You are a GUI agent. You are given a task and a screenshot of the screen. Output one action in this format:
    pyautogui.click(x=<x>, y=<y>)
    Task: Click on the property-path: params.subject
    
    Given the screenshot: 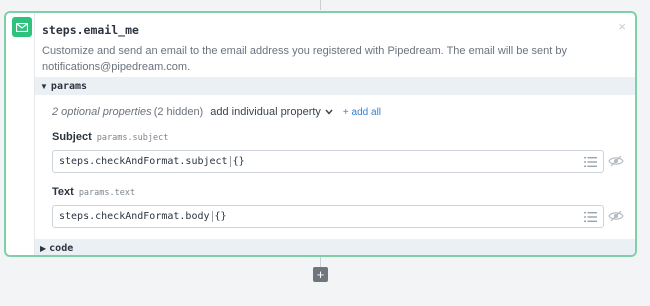 What is the action you would take?
    pyautogui.click(x=132, y=138)
    